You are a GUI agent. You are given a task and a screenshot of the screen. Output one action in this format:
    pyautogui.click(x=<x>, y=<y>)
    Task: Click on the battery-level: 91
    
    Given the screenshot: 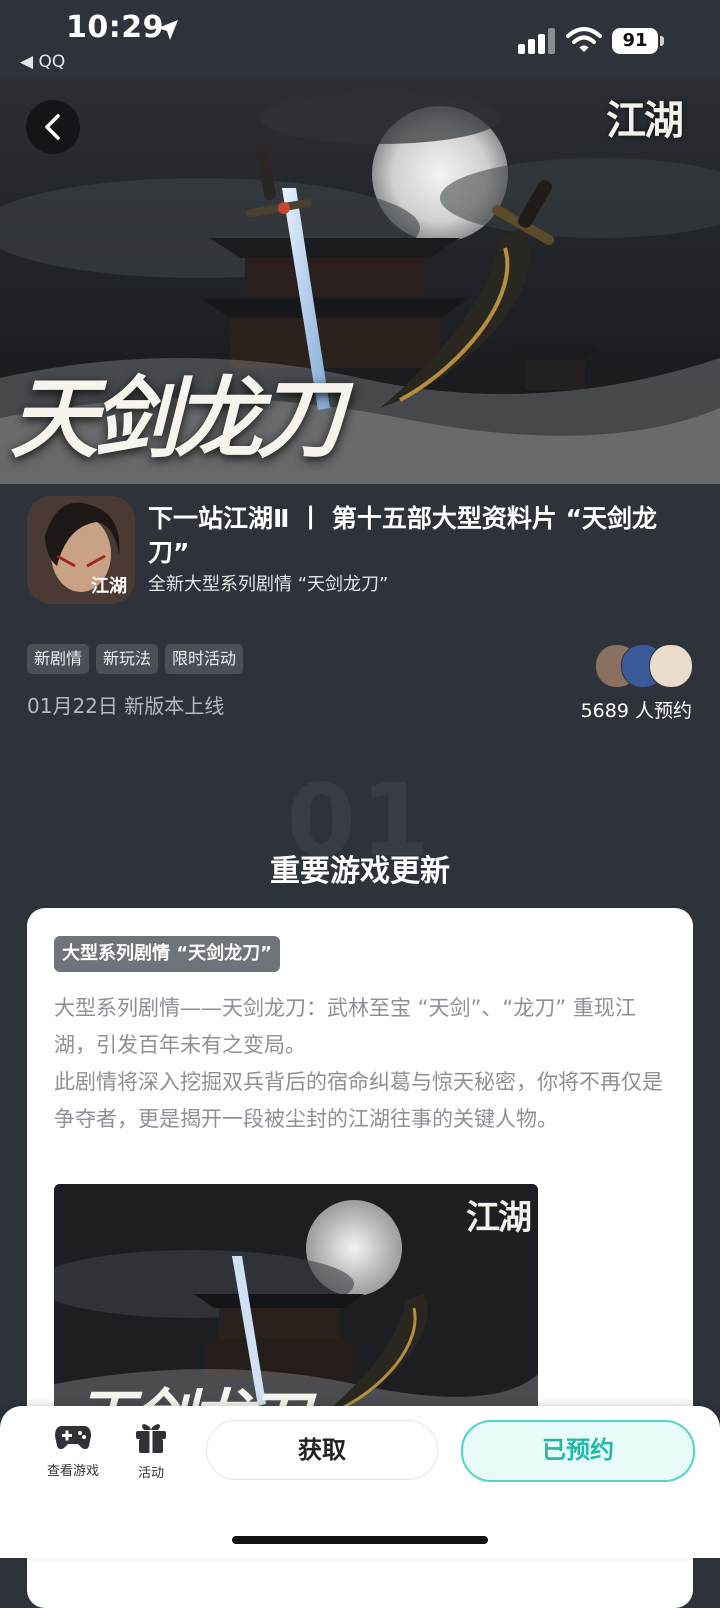 What is the action you would take?
    pyautogui.click(x=635, y=41)
    